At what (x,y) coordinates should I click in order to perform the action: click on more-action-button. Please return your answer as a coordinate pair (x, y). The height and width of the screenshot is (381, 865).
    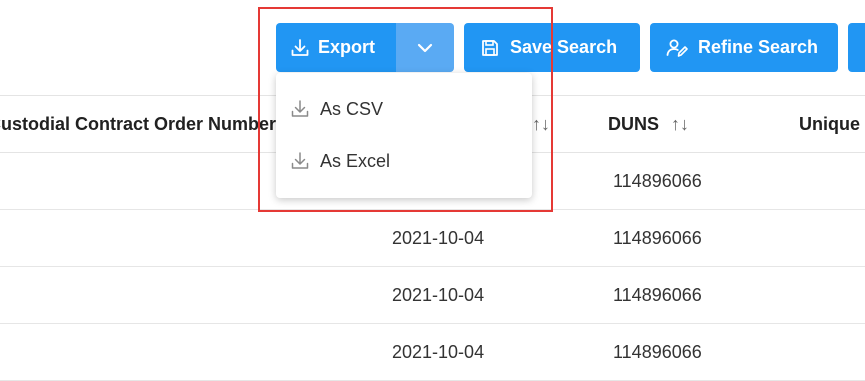
    Looking at the image, I should click on (856, 47).